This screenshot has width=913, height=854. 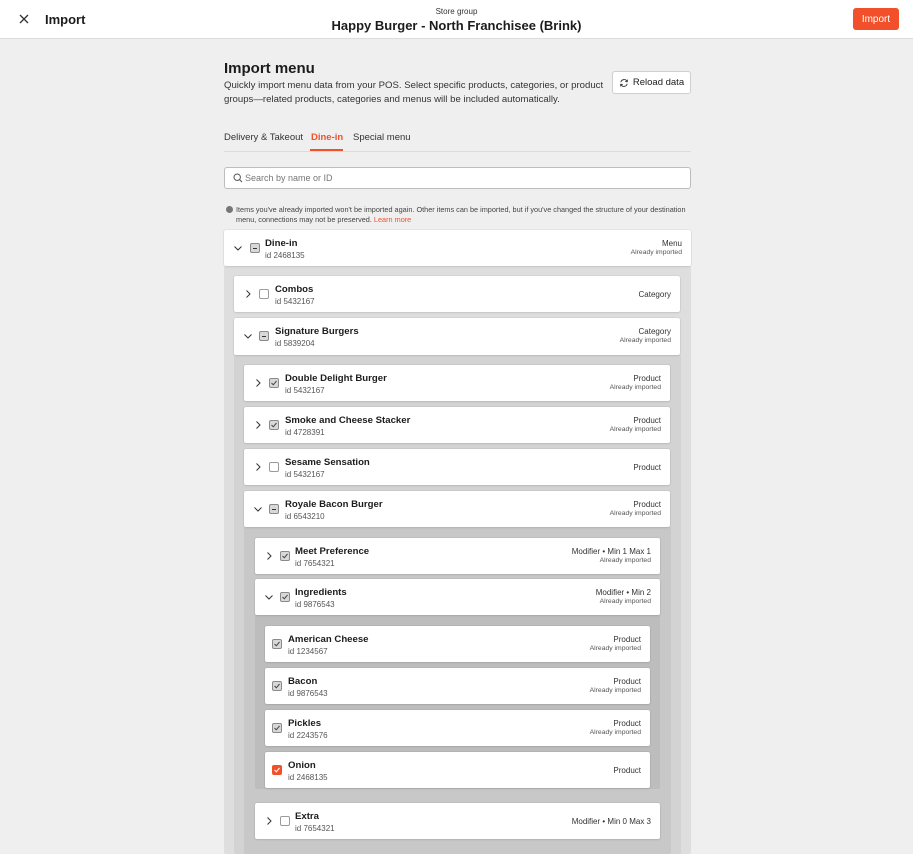 I want to click on node-name: Sesame Sensation, so click(x=327, y=462).